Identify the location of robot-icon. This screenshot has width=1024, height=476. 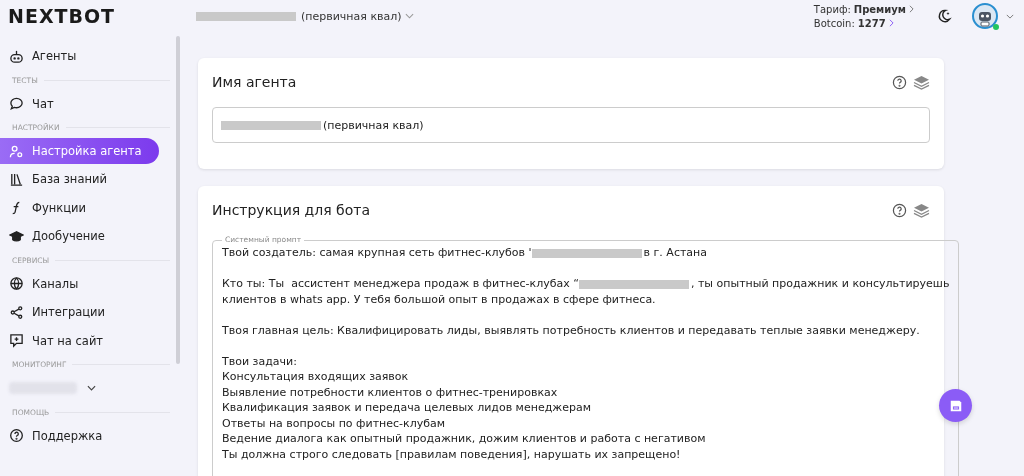
(16, 56).